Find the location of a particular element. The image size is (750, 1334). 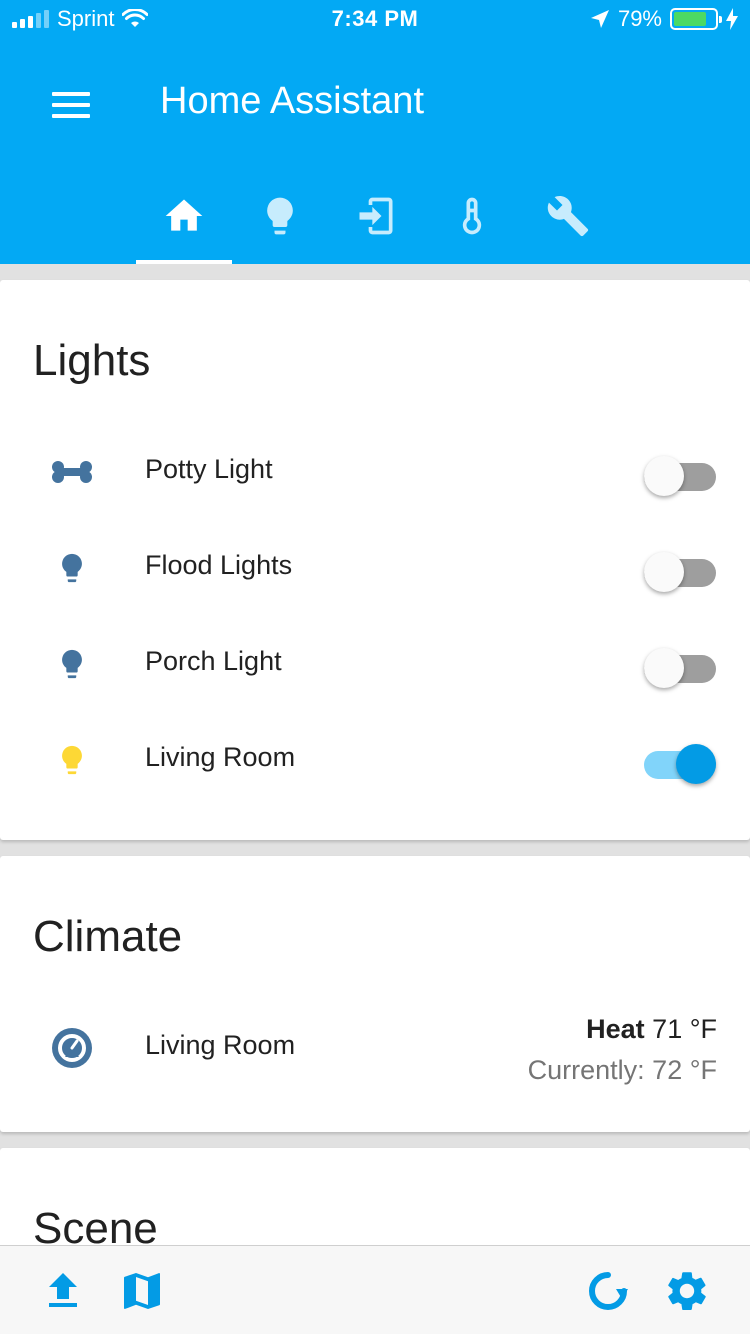

climate-mode: Heat is located at coordinates (615, 1029).